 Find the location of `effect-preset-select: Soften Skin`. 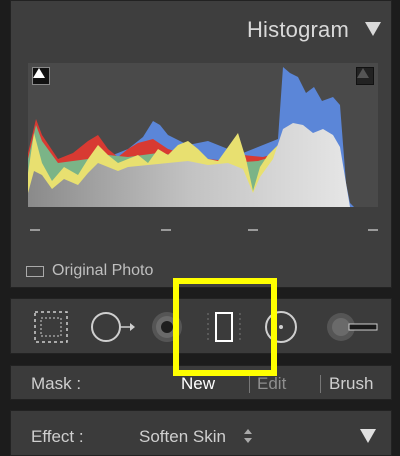

effect-preset-select: Soften Skin is located at coordinates (182, 437).